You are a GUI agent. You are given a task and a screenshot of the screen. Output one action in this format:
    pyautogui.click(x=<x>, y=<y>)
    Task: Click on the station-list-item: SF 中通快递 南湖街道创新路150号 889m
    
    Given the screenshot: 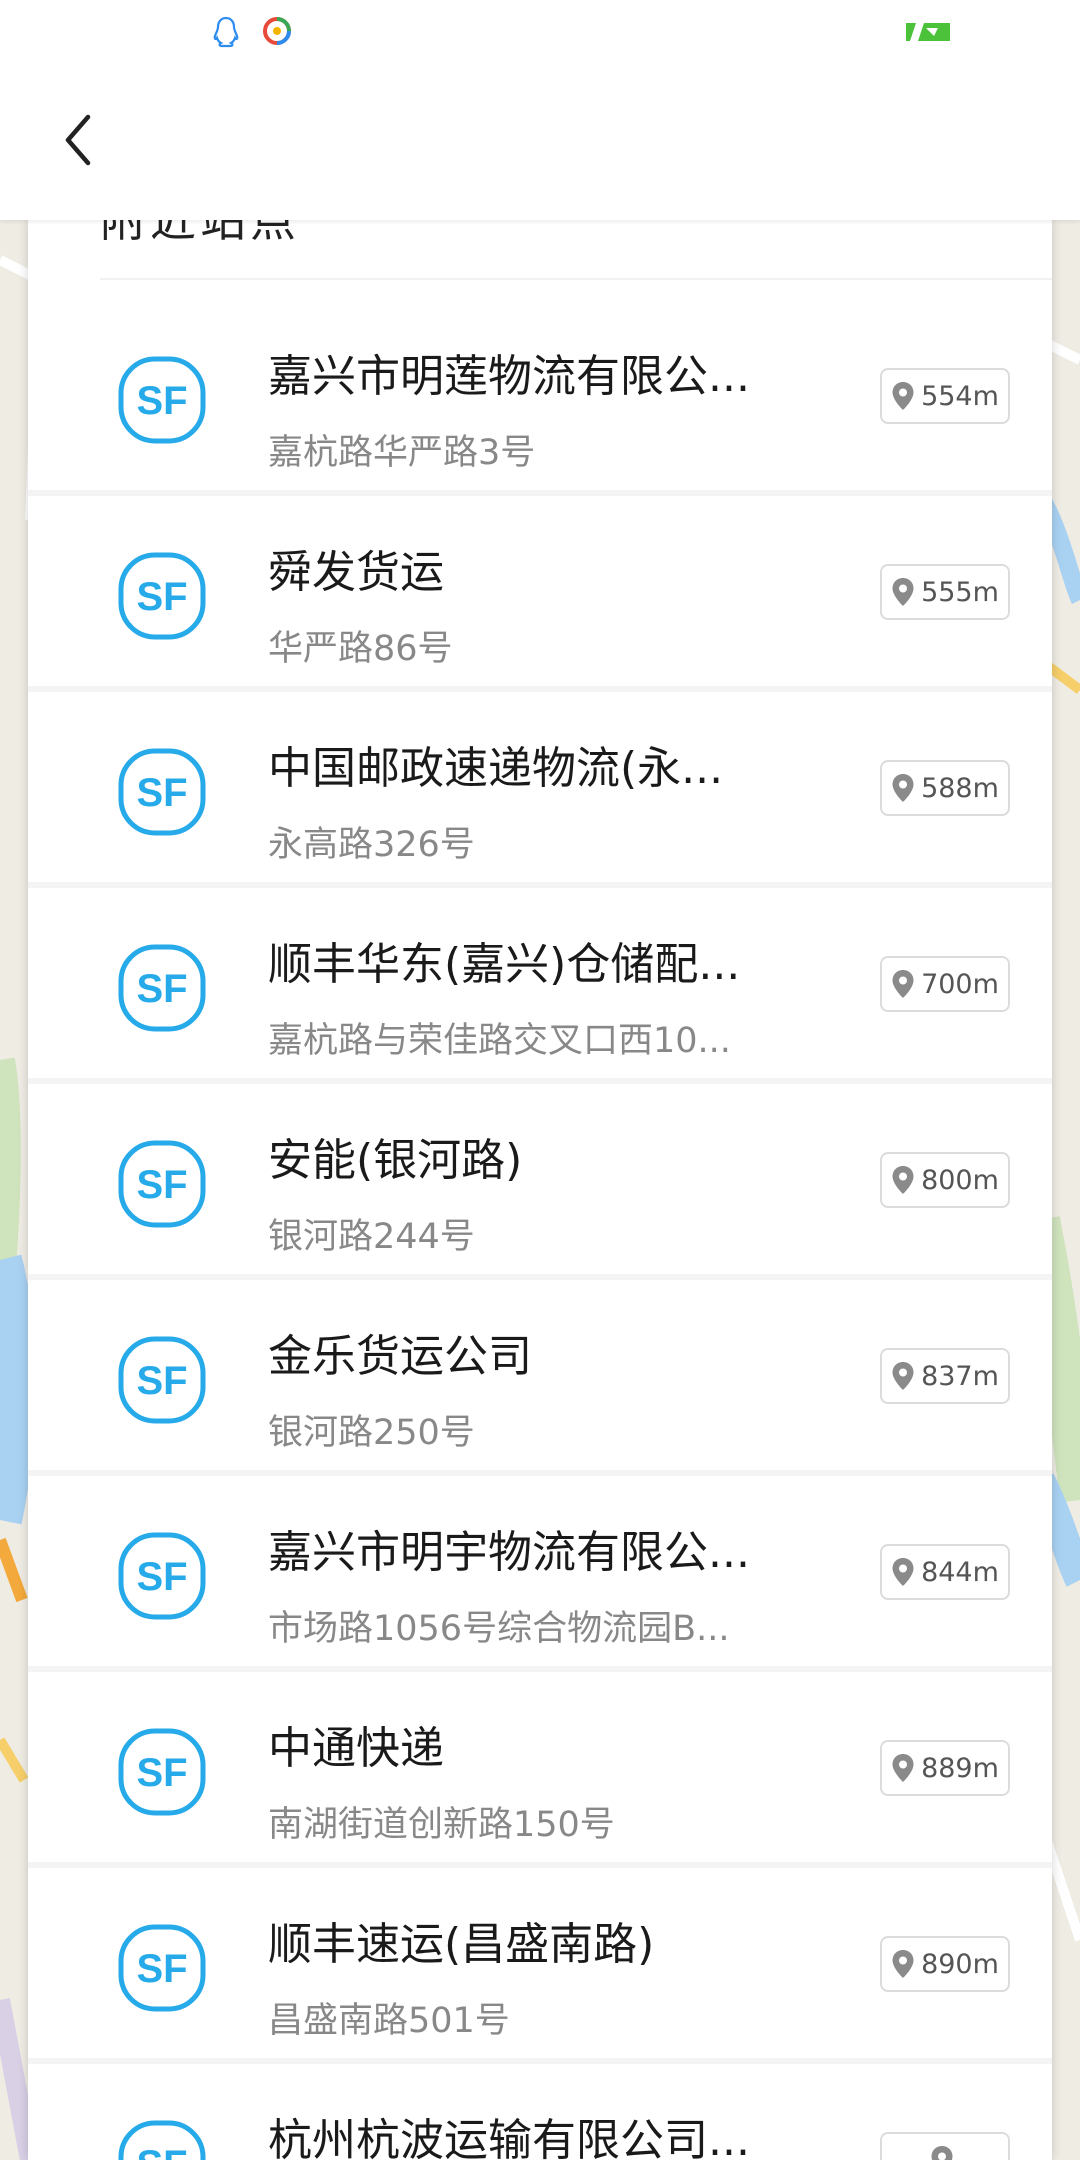 What is the action you would take?
    pyautogui.click(x=540, y=1770)
    